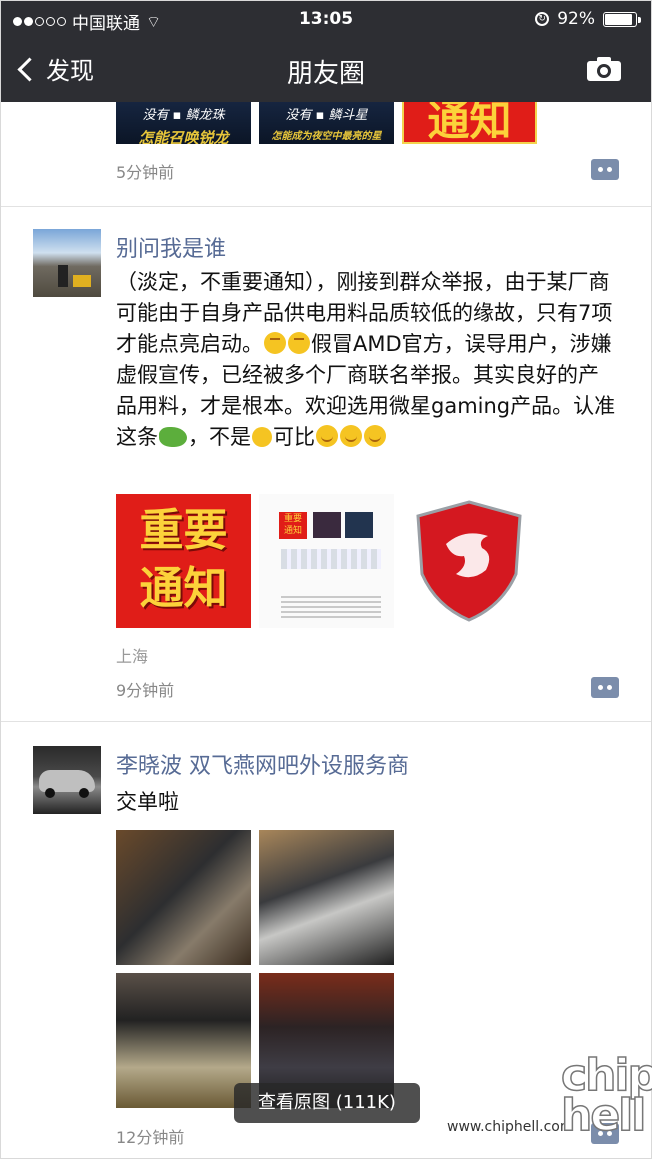 This screenshot has height=1159, width=652. I want to click on post-time: 5分钟前, so click(145, 172).